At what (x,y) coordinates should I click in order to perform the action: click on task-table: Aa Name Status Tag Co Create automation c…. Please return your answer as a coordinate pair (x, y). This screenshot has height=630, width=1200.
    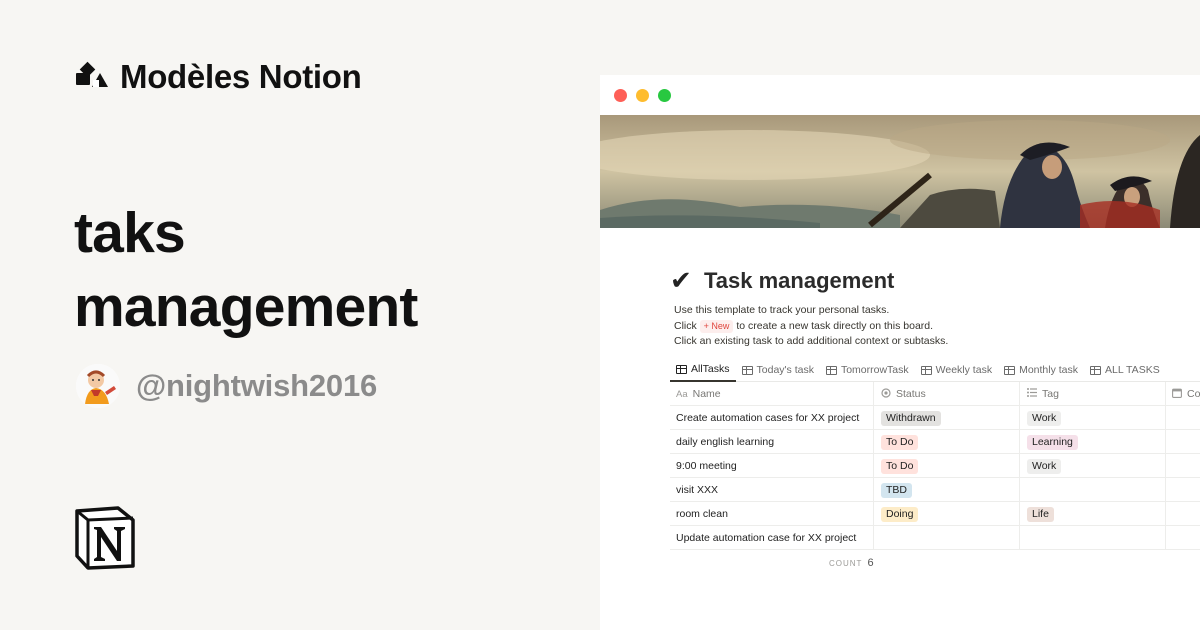
    Looking at the image, I should click on (935, 466).